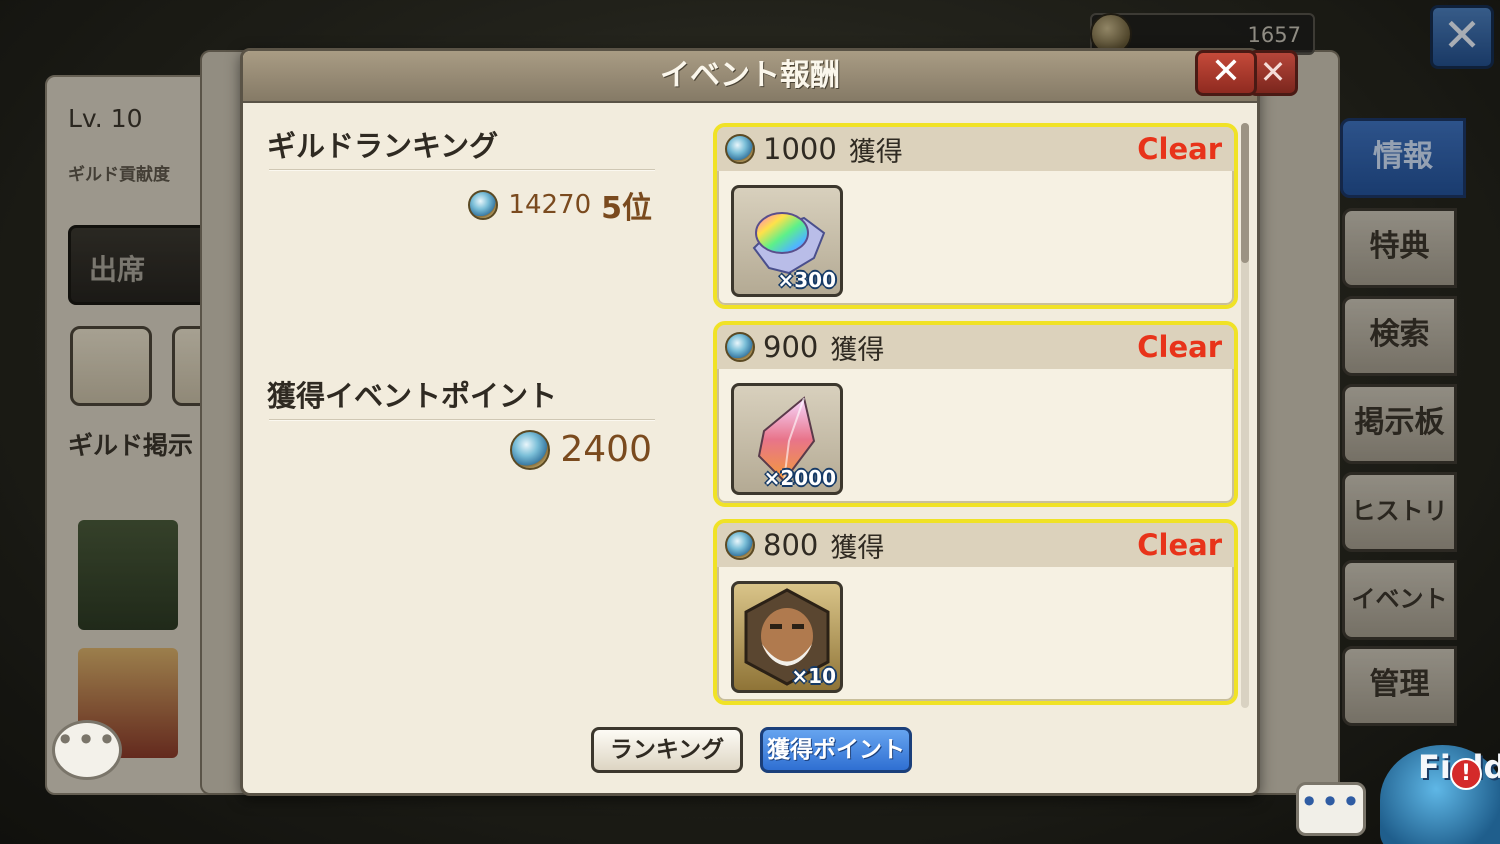 Image resolution: width=1500 pixels, height=844 pixels. What do you see at coordinates (975, 612) in the screenshot?
I see `reward-card: 800 獲得 Clear ×10` at bounding box center [975, 612].